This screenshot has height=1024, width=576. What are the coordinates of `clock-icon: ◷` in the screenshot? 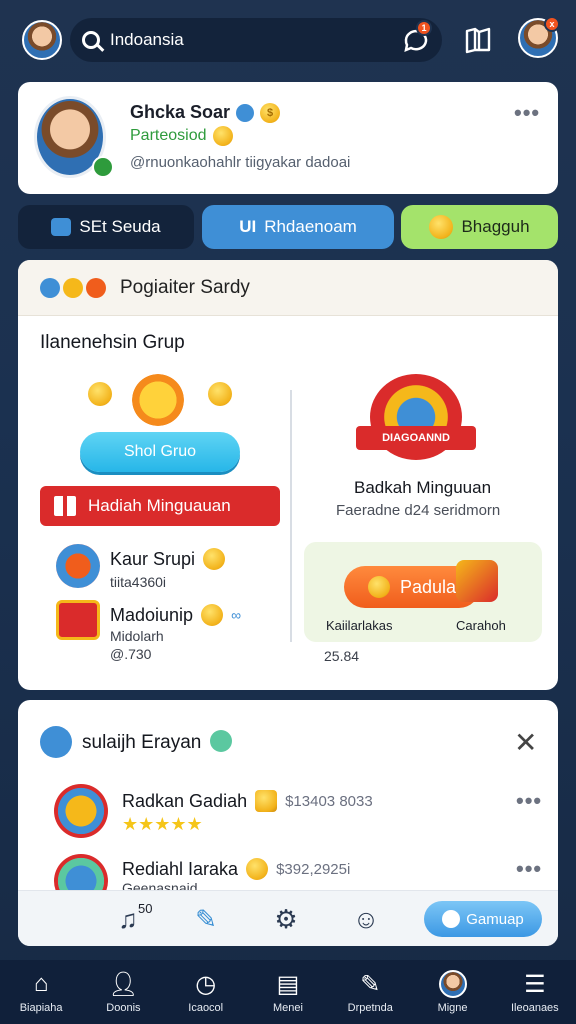 It's located at (206, 984).